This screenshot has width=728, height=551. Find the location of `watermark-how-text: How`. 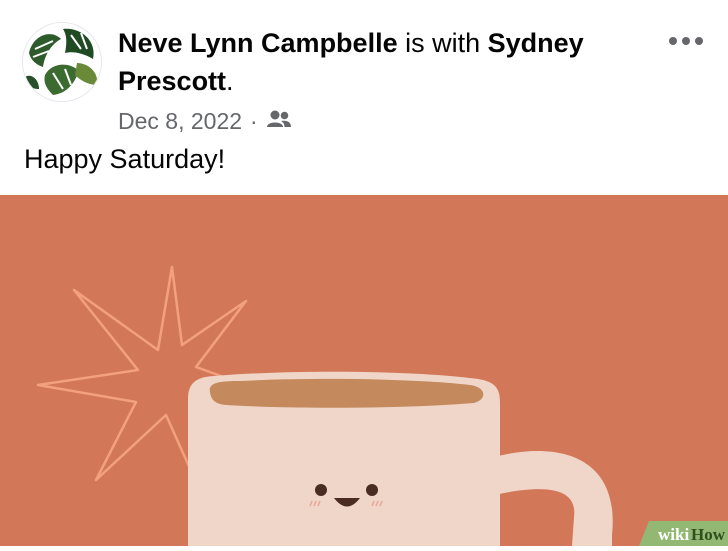

watermark-how-text: How is located at coordinates (708, 534).